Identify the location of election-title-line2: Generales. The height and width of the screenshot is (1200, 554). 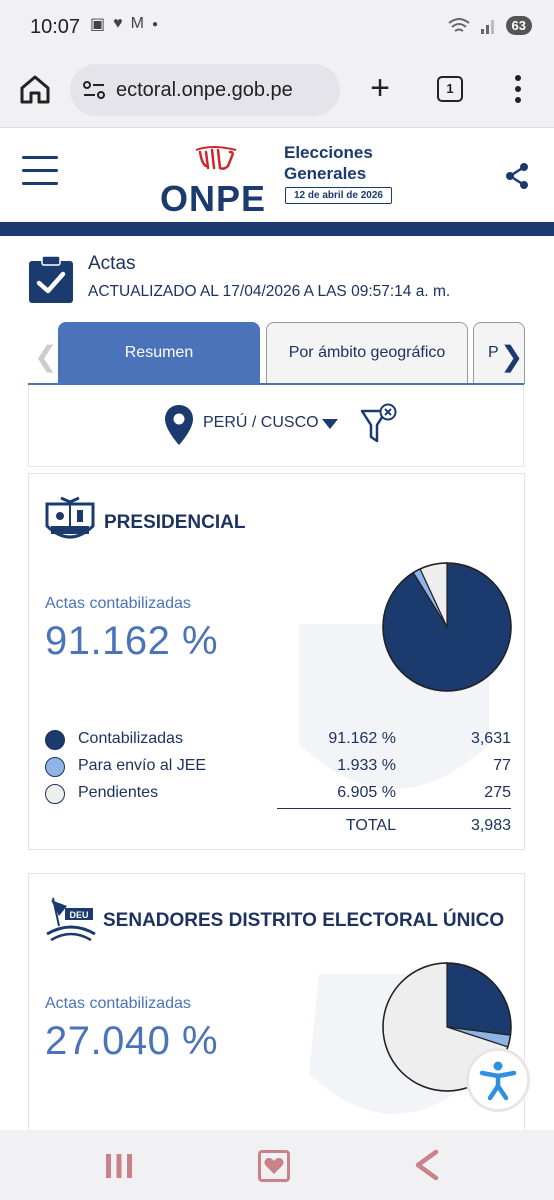
(325, 173).